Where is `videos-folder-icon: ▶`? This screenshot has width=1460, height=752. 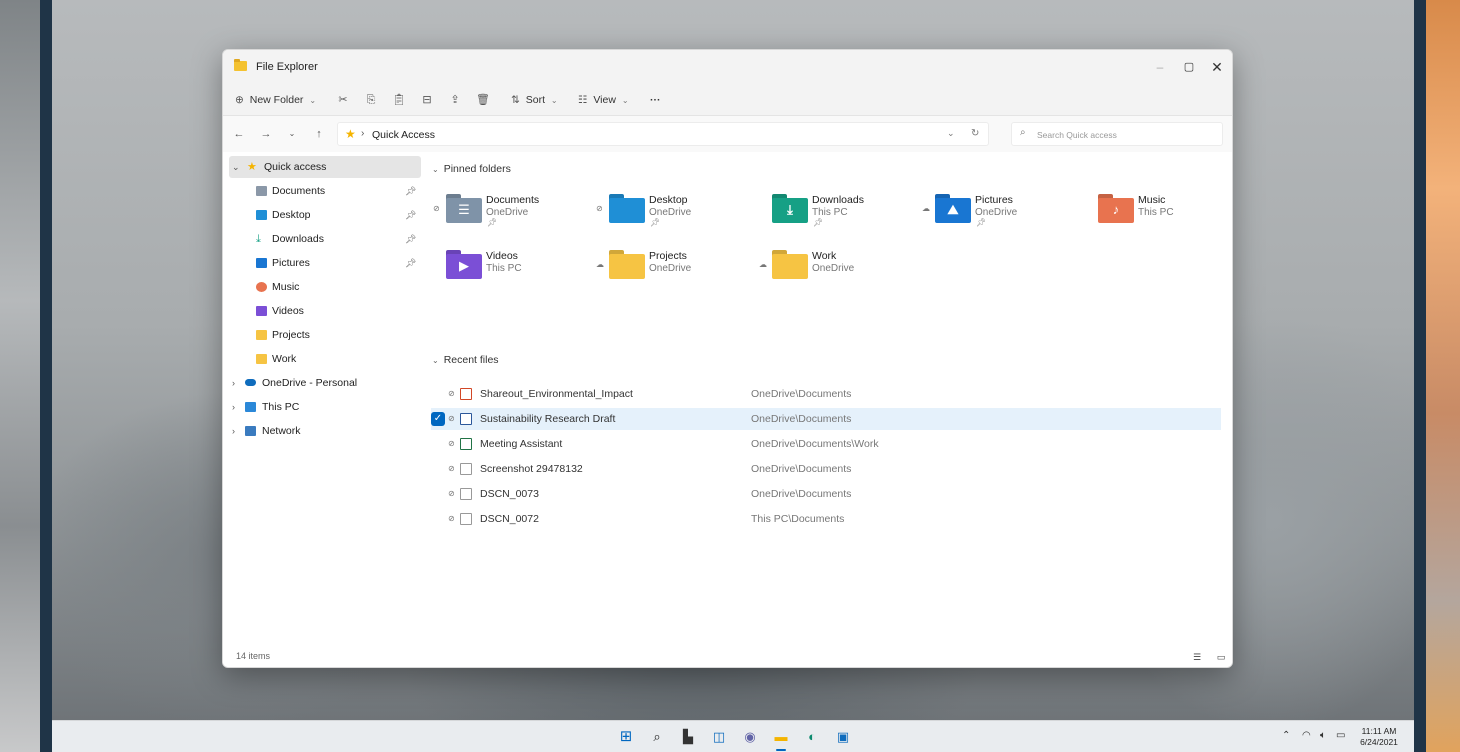 videos-folder-icon: ▶ is located at coordinates (464, 265).